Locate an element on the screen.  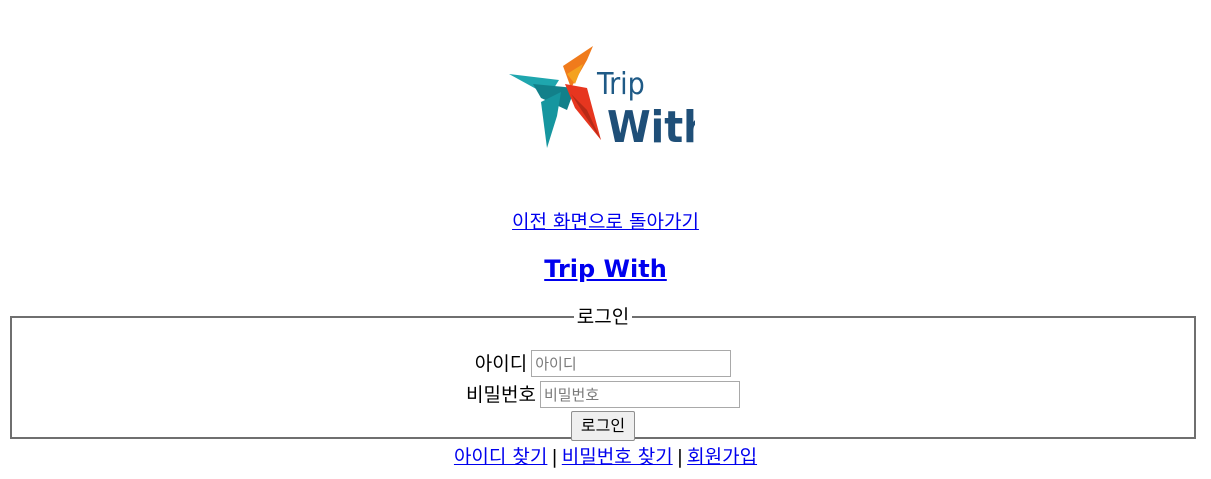
password-row: 비밀번호 is located at coordinates (603, 394).